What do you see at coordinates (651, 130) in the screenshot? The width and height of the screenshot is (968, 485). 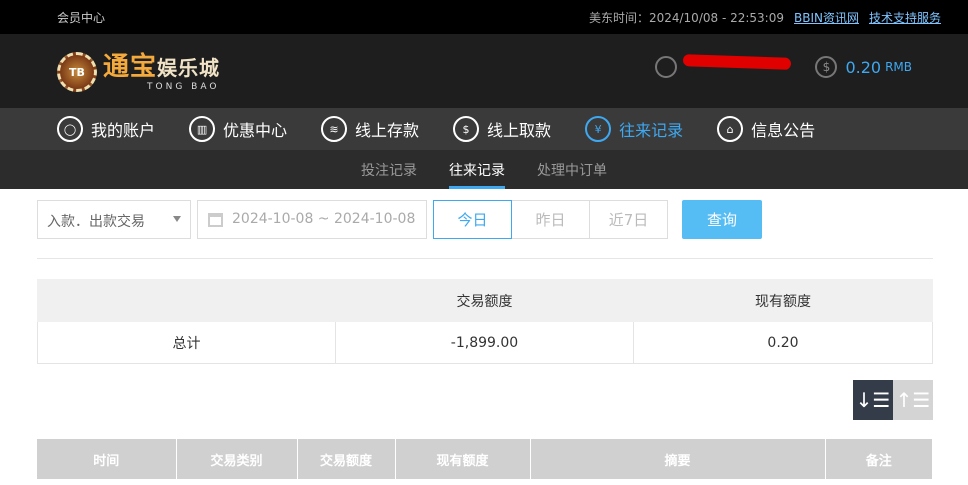 I see `nav-label: 往来记录` at bounding box center [651, 130].